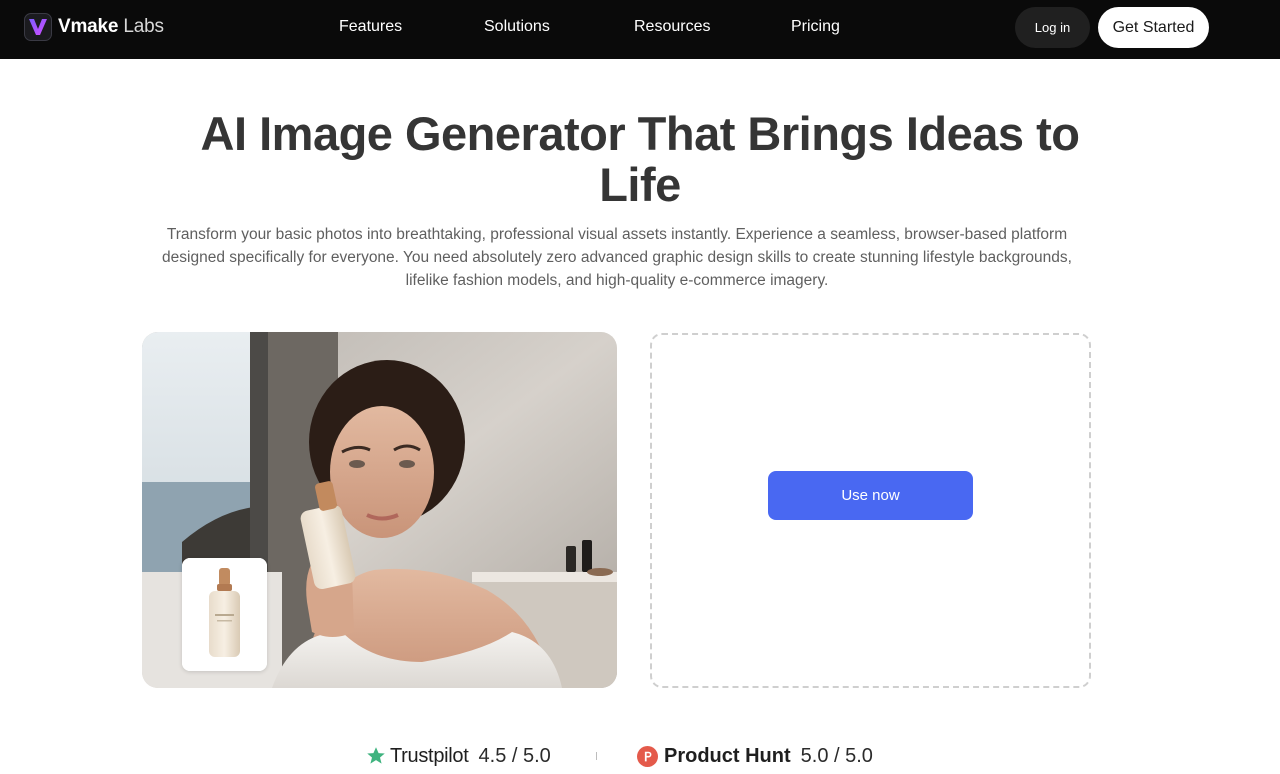 The height and width of the screenshot is (774, 1280). I want to click on product-hunt-icon, so click(647, 756).